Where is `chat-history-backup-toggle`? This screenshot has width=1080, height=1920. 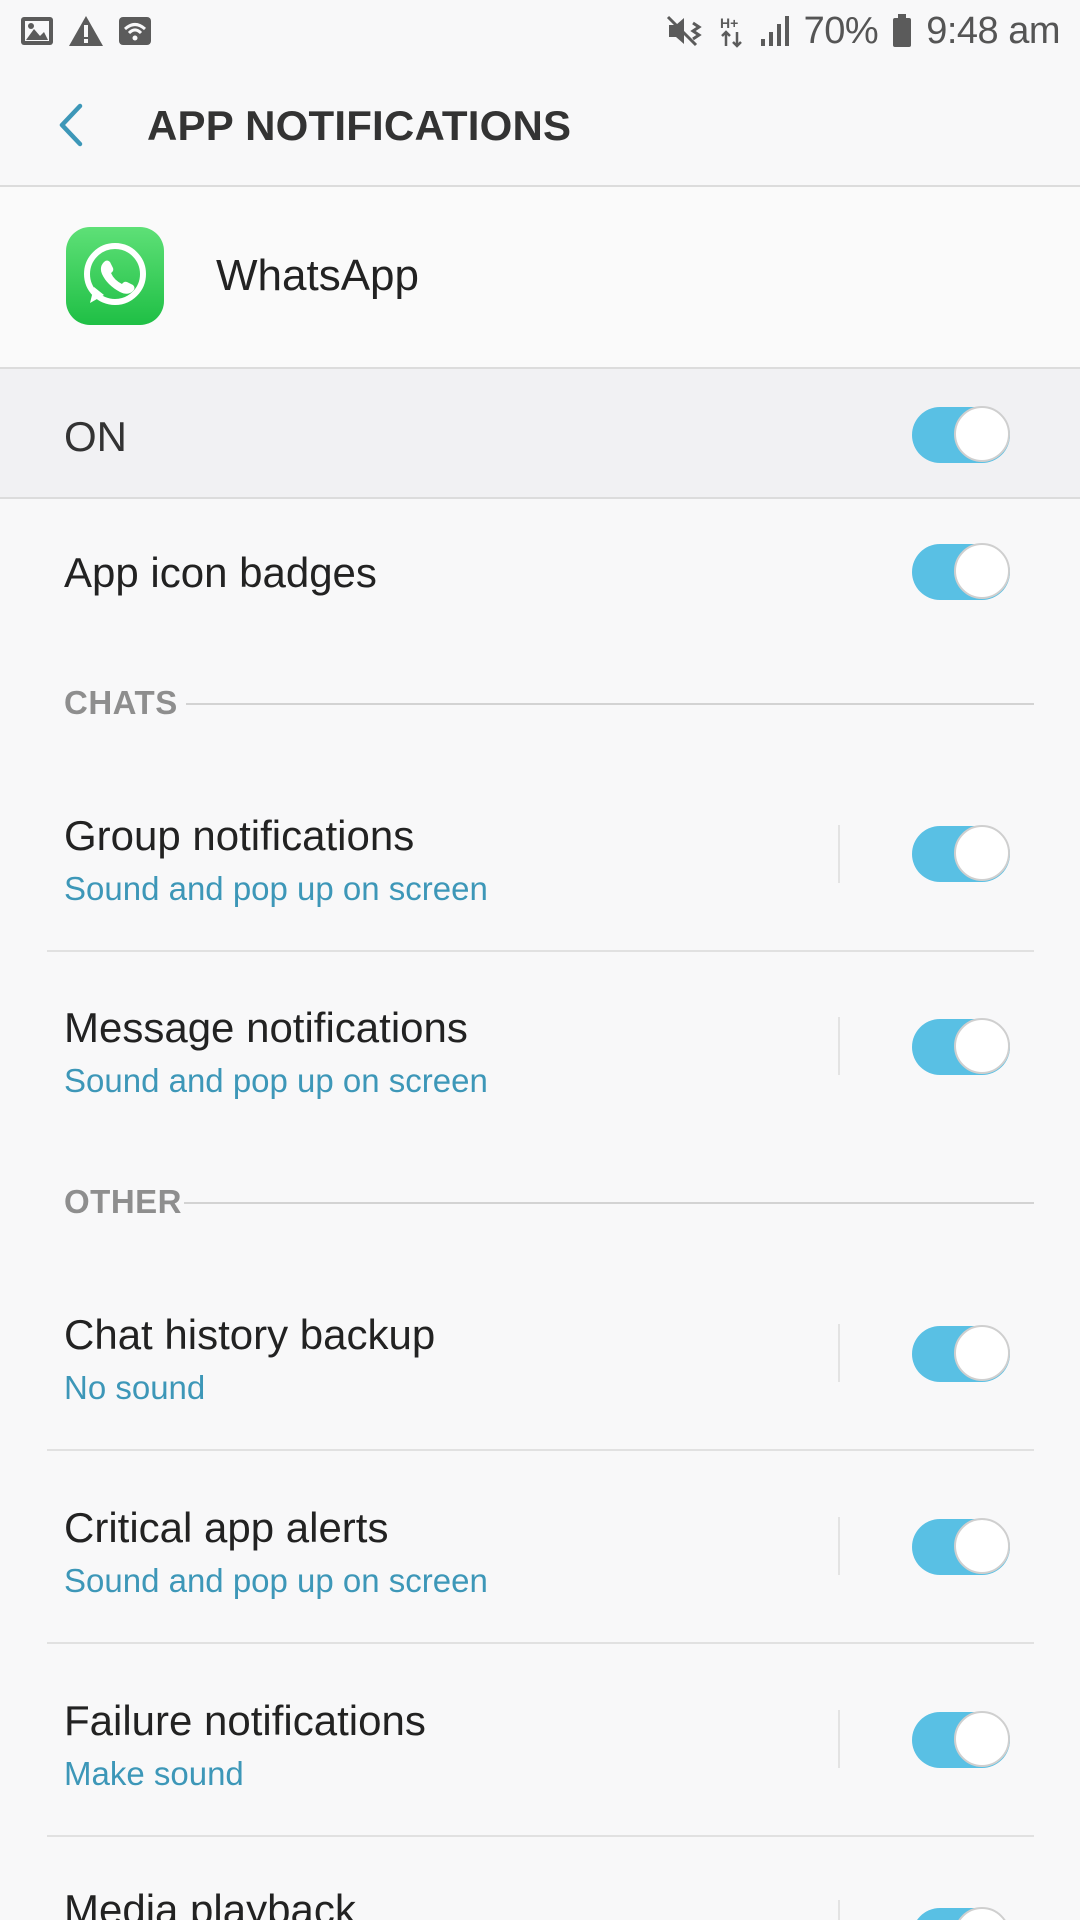 chat-history-backup-toggle is located at coordinates (961, 1353).